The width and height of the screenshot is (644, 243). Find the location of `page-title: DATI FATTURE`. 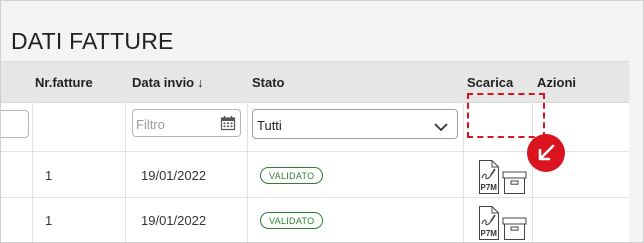

page-title: DATI FATTURE is located at coordinates (92, 41).